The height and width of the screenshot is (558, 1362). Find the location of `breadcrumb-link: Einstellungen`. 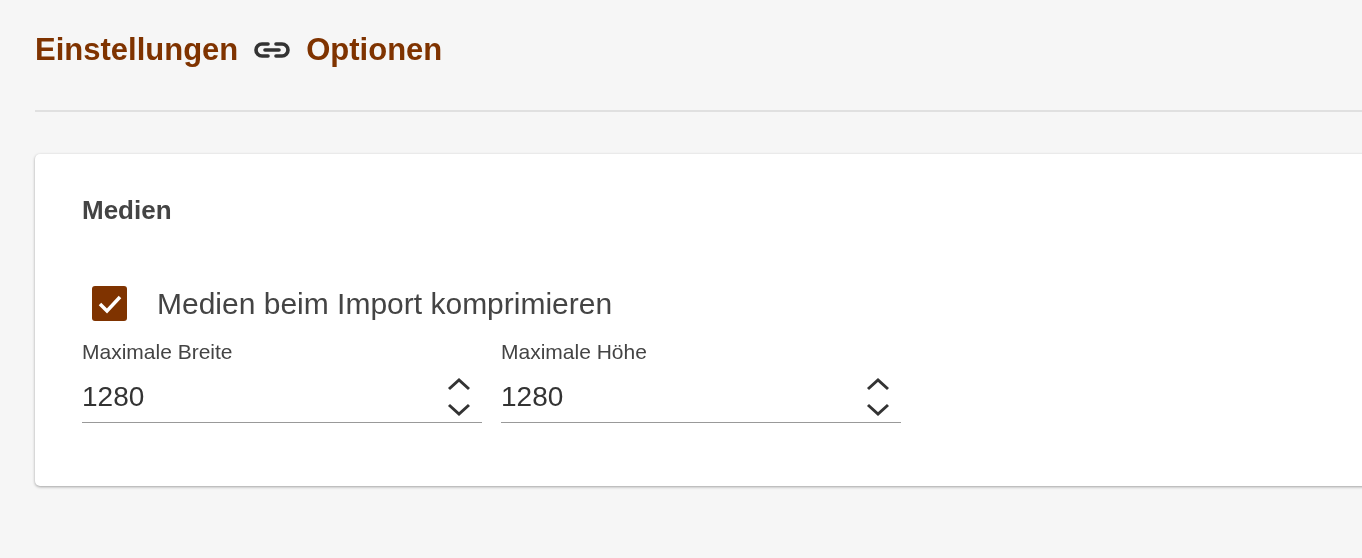

breadcrumb-link: Einstellungen is located at coordinates (137, 50).